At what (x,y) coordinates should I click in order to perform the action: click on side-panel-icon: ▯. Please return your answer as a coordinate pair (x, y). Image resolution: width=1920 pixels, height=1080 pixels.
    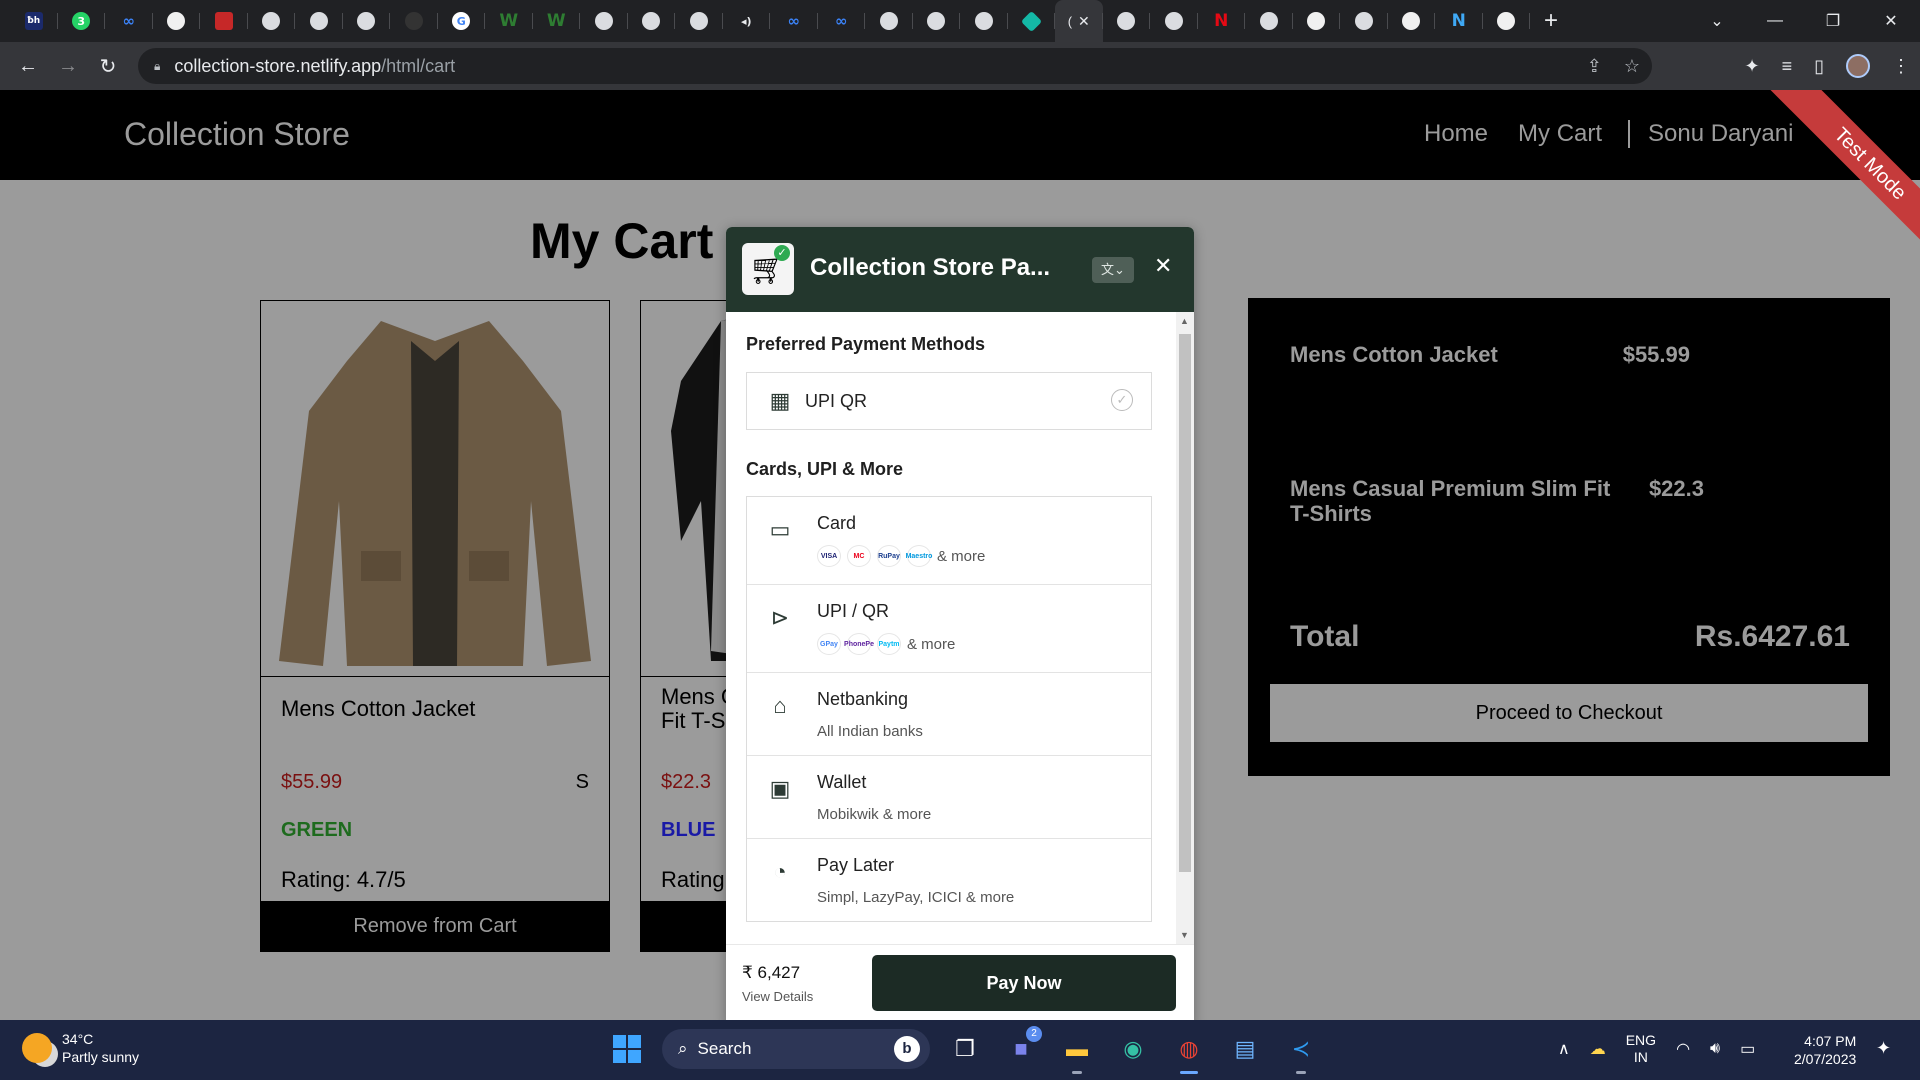
    Looking at the image, I should click on (1819, 66).